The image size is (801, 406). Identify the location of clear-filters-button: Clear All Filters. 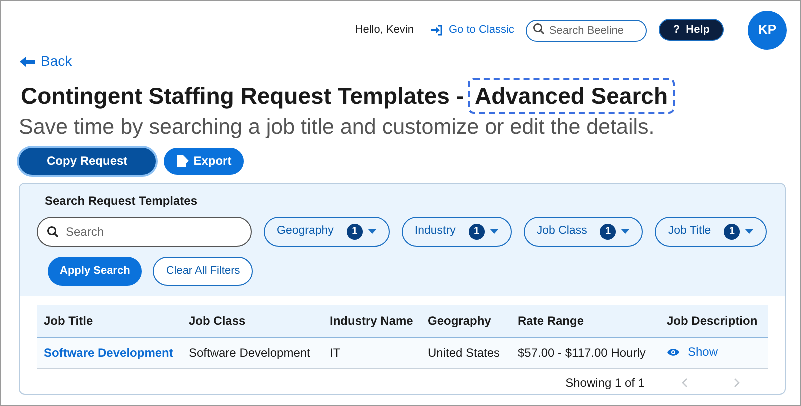
(203, 271).